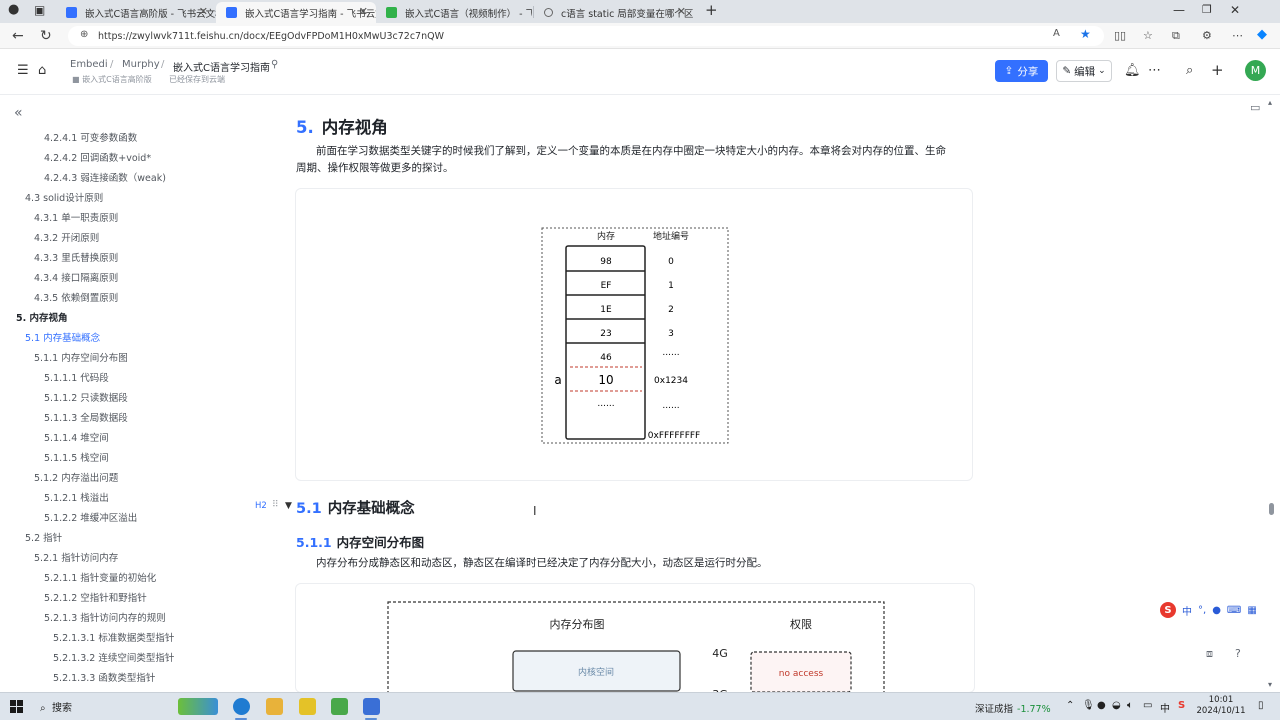 Image resolution: width=1280 pixels, height=720 pixels. Describe the element at coordinates (90, 137) in the screenshot. I see `toc-item: 4.2.4.1 可变参数函数` at that location.